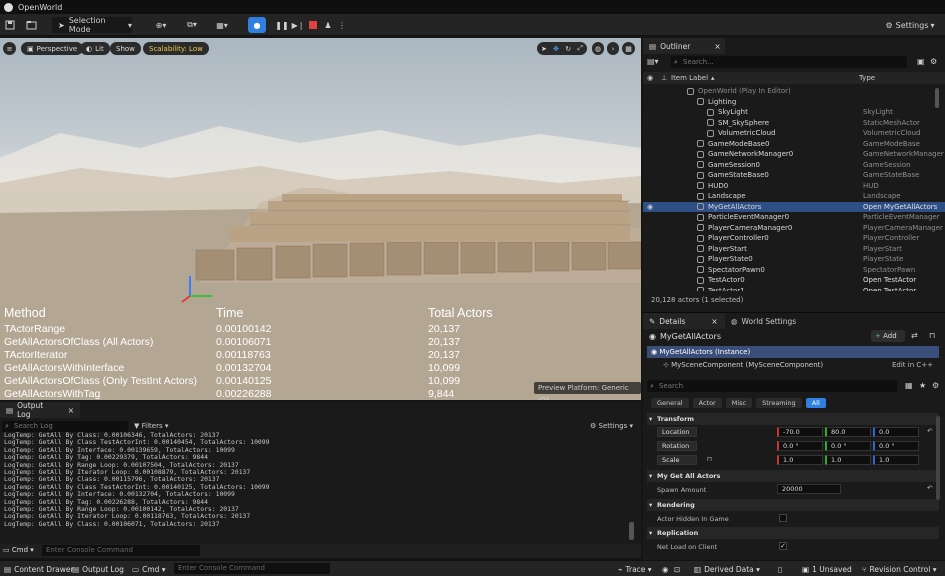 The image size is (945, 576). I want to click on rotate-tool-icon: ↻, so click(568, 49).